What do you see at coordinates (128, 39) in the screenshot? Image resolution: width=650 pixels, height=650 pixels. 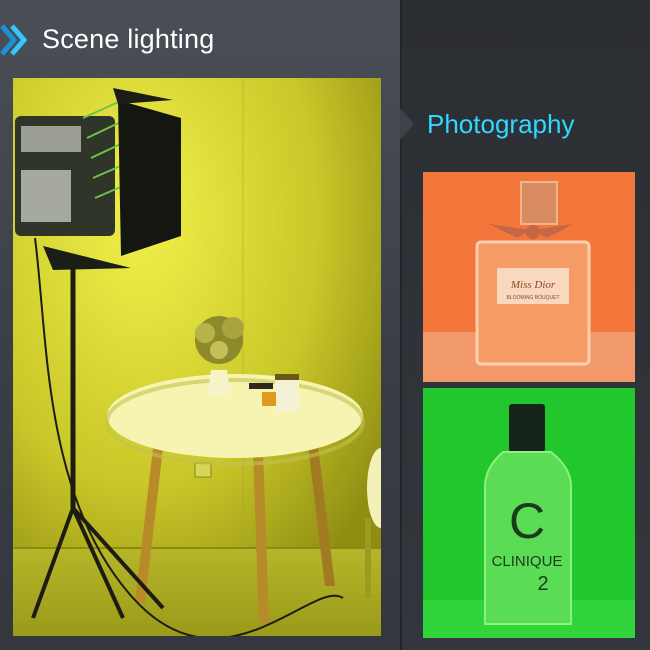 I see `page-title: Scene lighting` at bounding box center [128, 39].